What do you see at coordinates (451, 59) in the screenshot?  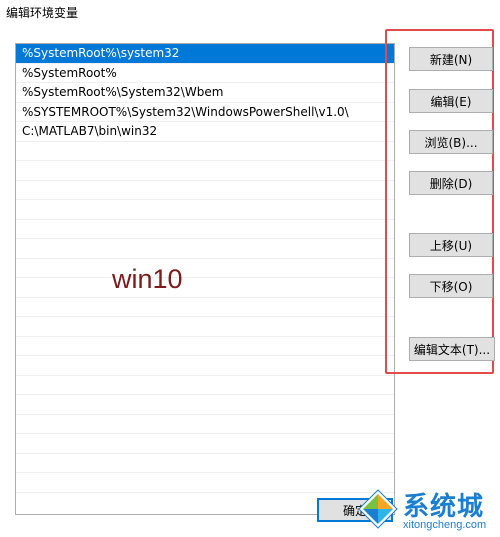 I see `new-button: 新建(N)` at bounding box center [451, 59].